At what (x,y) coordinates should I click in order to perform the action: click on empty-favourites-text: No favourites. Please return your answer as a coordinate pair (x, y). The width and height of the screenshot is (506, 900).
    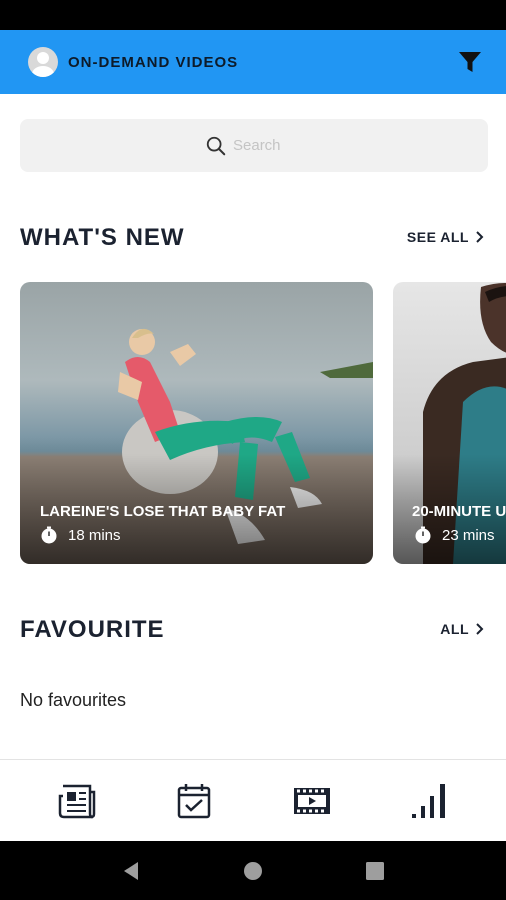
    Looking at the image, I should click on (73, 700).